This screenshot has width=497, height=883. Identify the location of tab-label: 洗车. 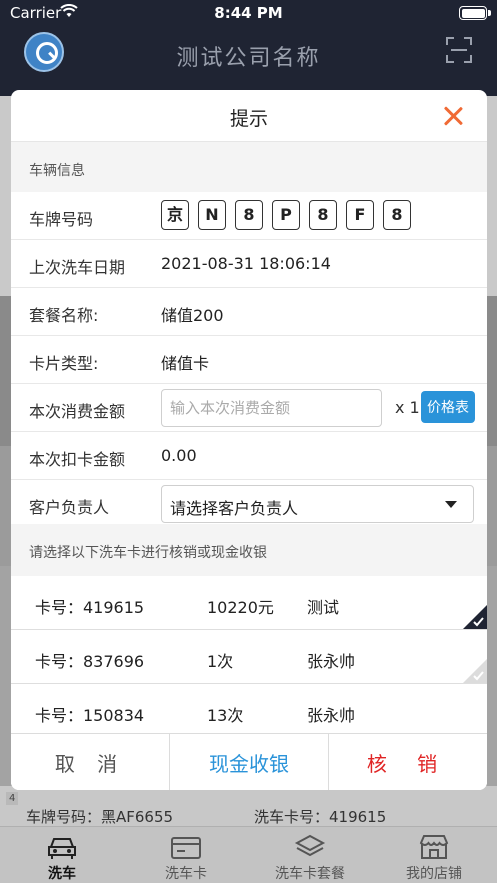
(62, 874).